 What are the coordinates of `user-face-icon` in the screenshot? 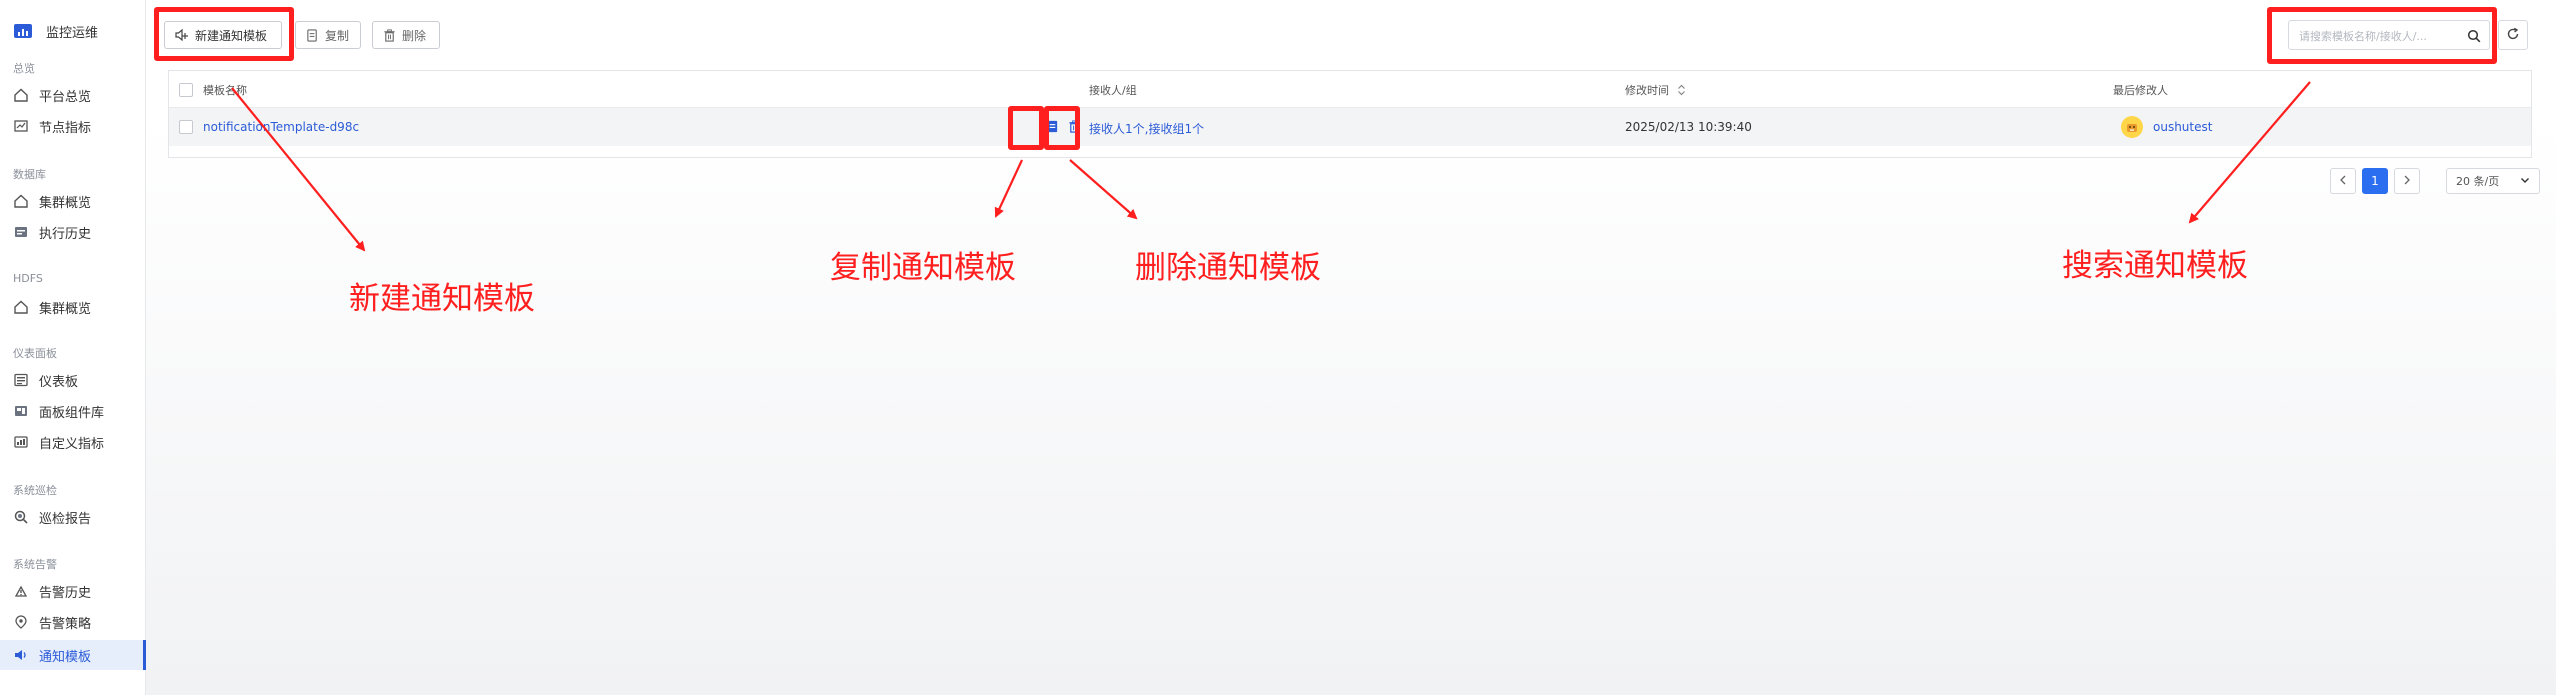 It's located at (2132, 128).